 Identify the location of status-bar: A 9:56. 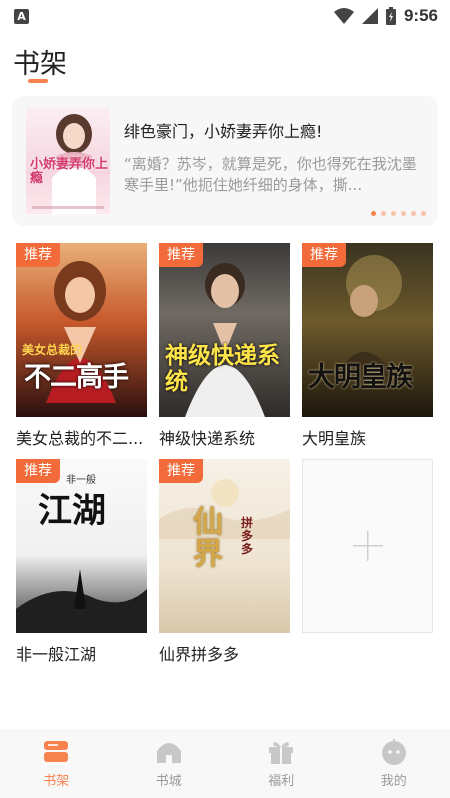
(225, 16).